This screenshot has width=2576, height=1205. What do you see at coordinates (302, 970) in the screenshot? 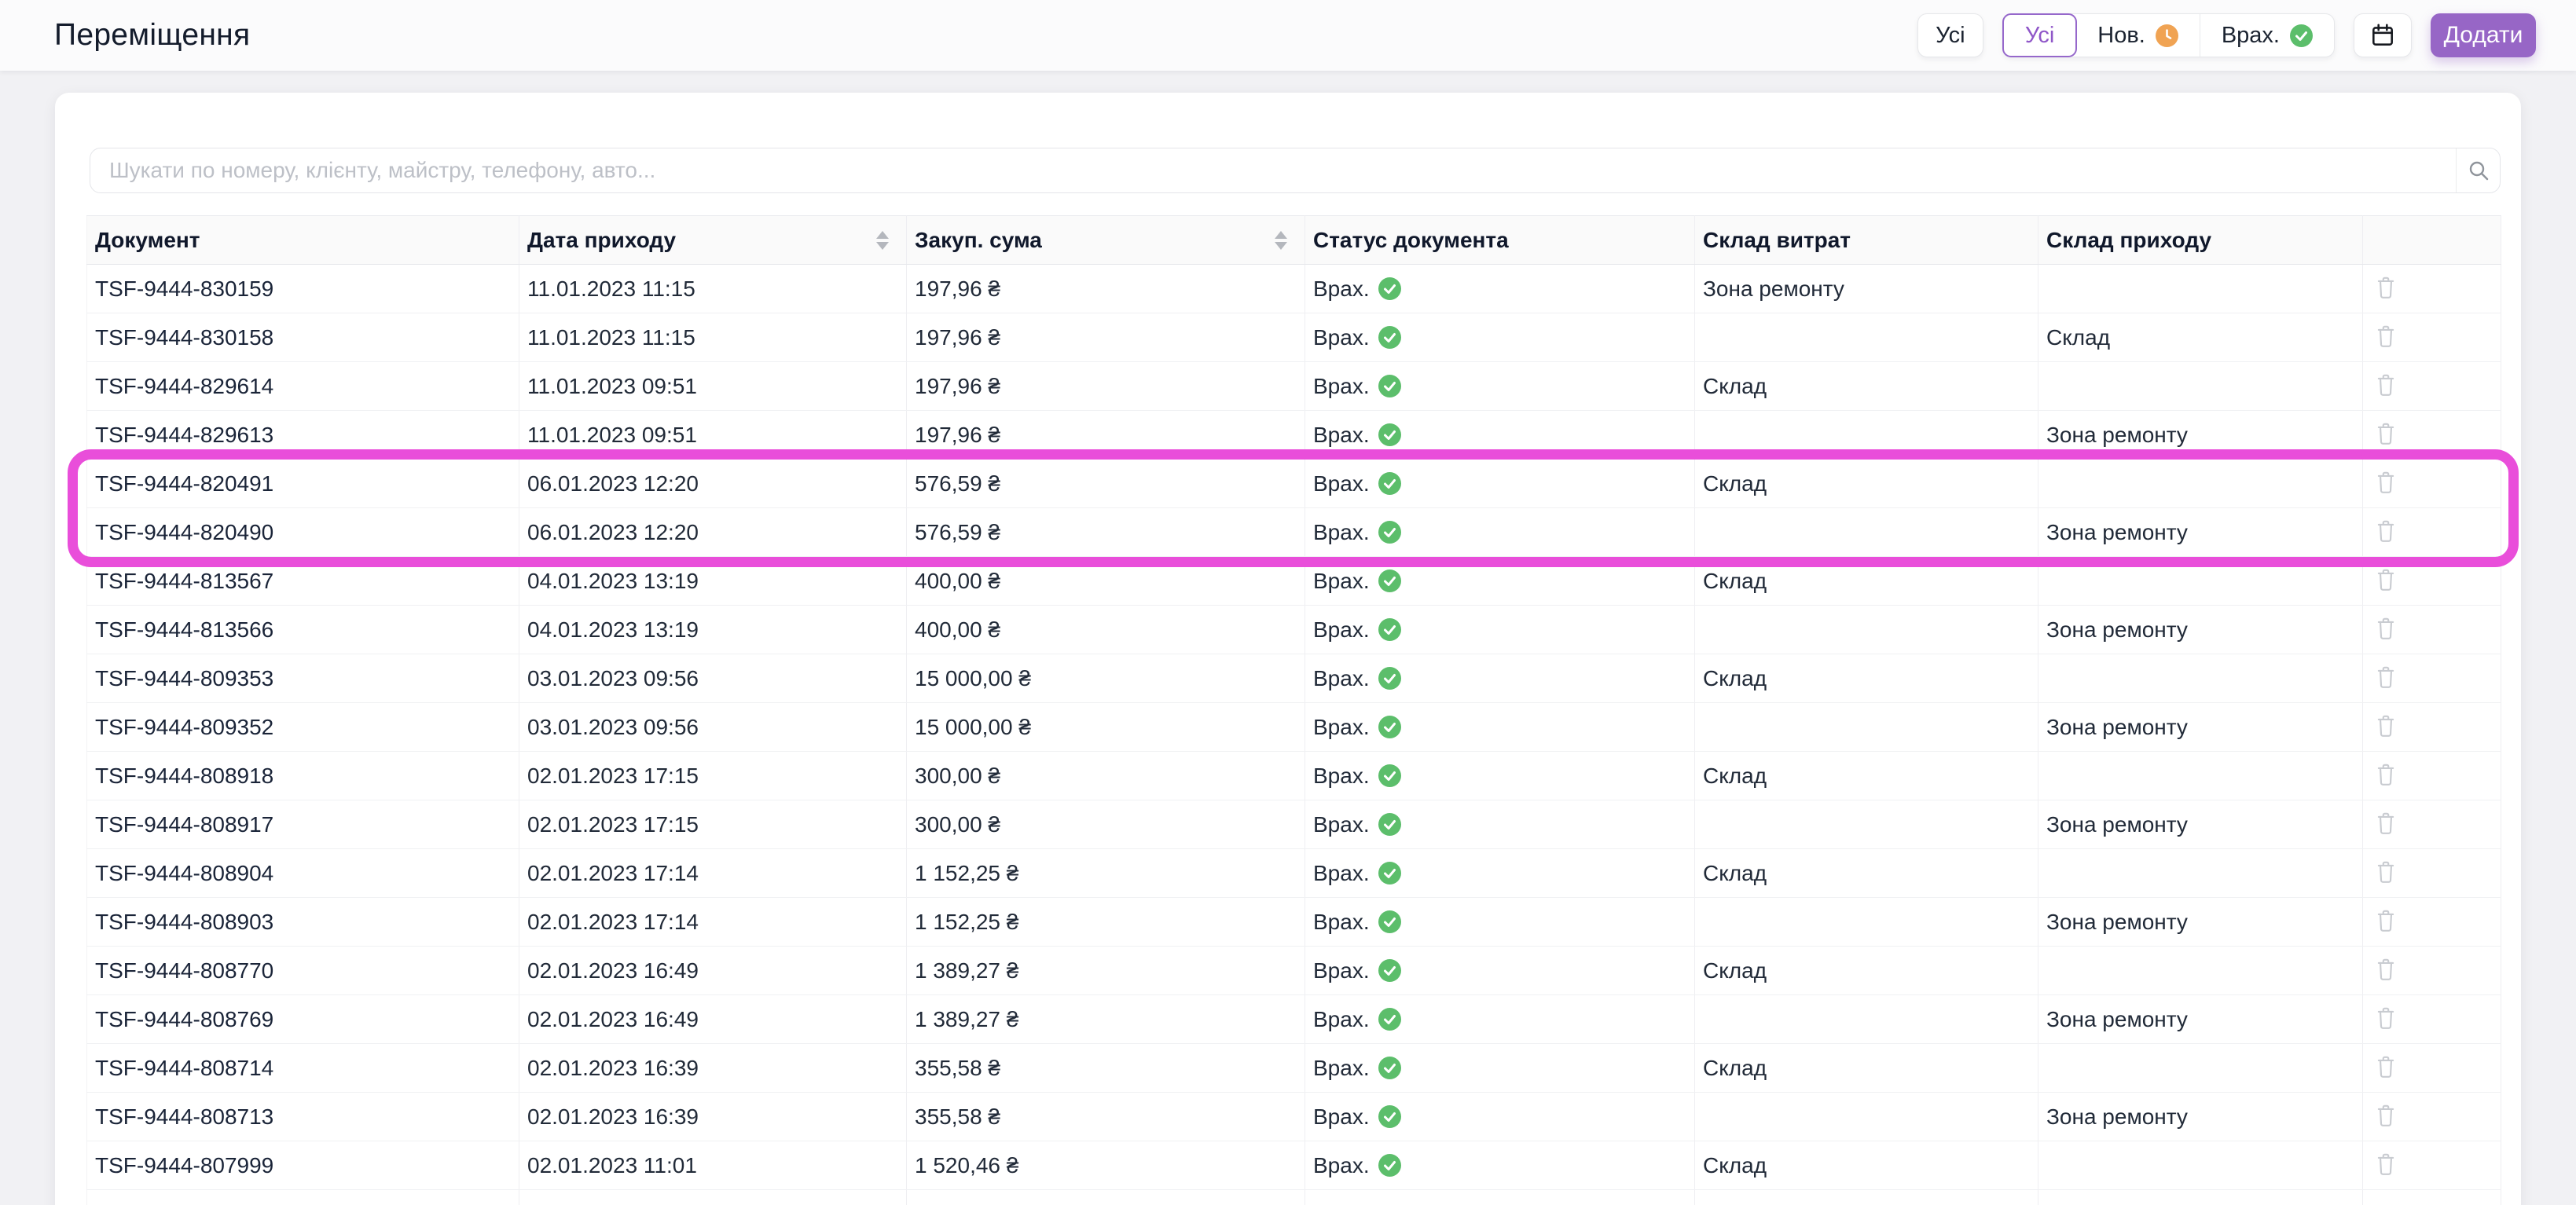
I see `document-cell: TSF-9444-808770` at bounding box center [302, 970].